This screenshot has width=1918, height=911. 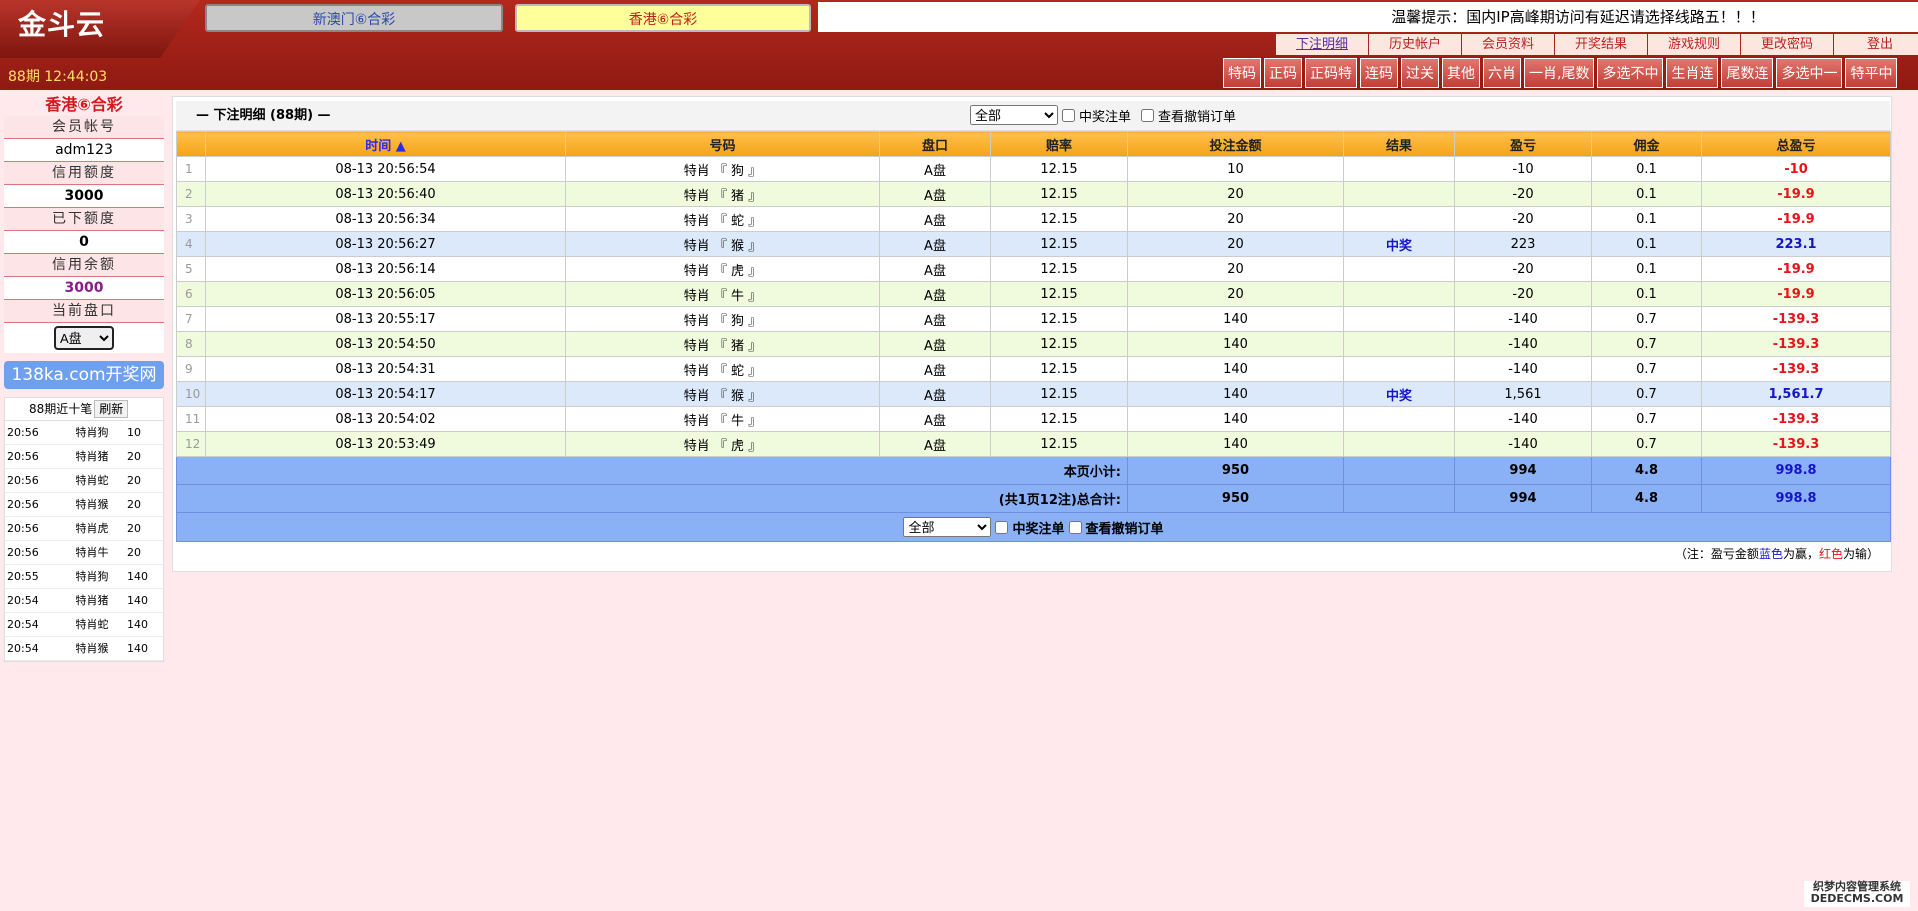 What do you see at coordinates (1809, 73) in the screenshot?
I see `game-tab: 多选中一` at bounding box center [1809, 73].